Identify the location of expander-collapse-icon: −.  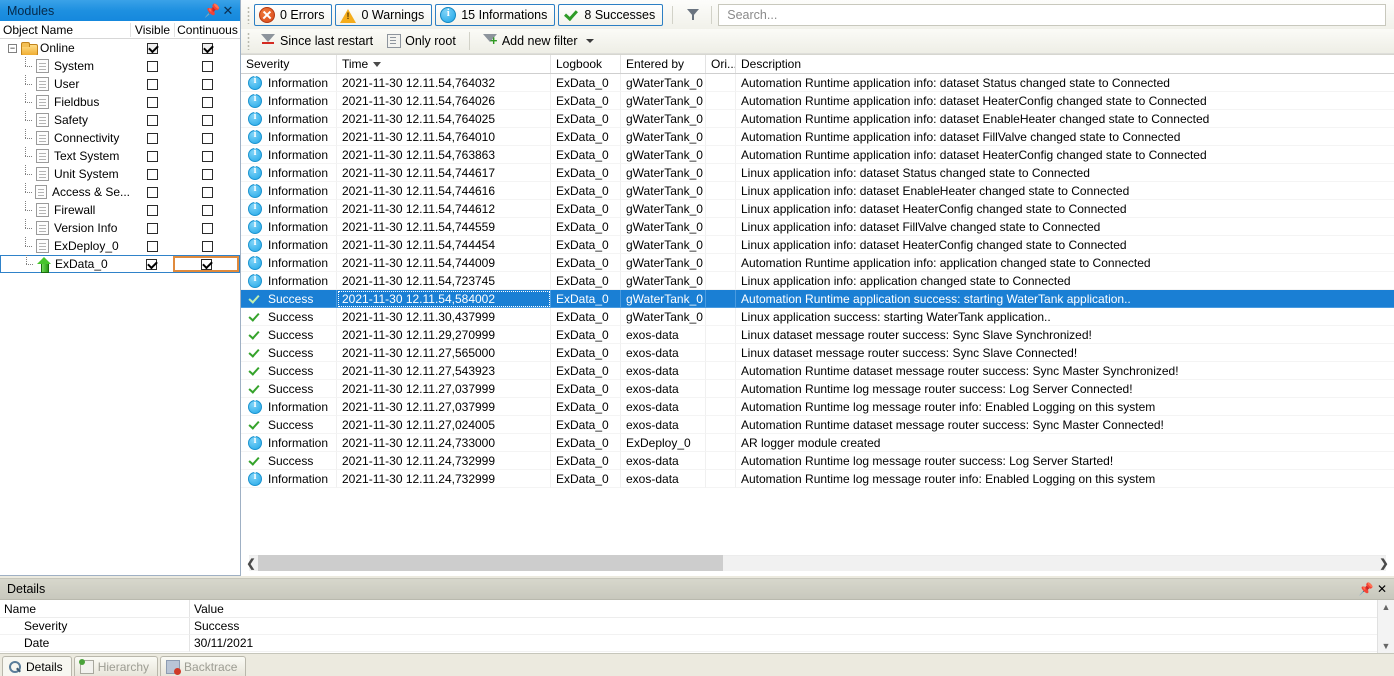
(12, 48).